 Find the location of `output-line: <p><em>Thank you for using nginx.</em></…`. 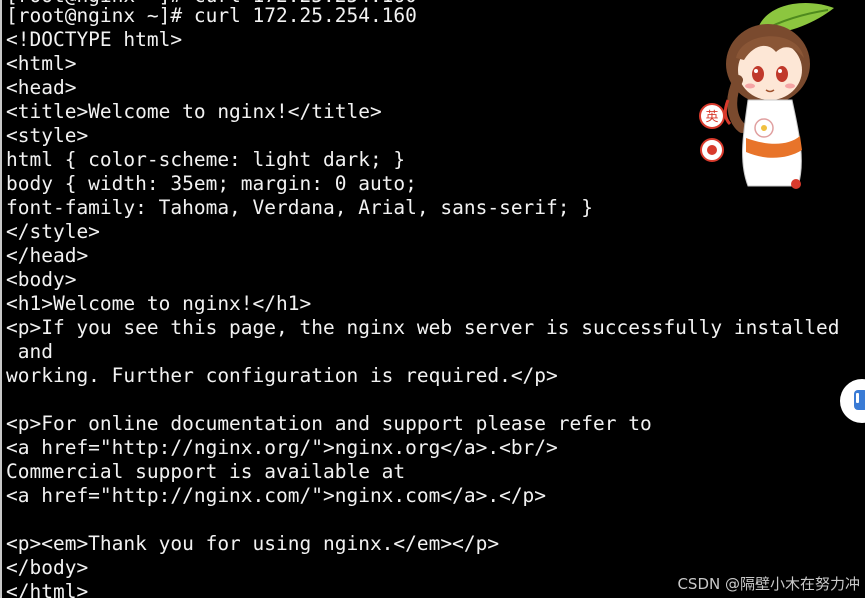

output-line: <p><em>Thank you for using nginx.</em></… is located at coordinates (253, 543).